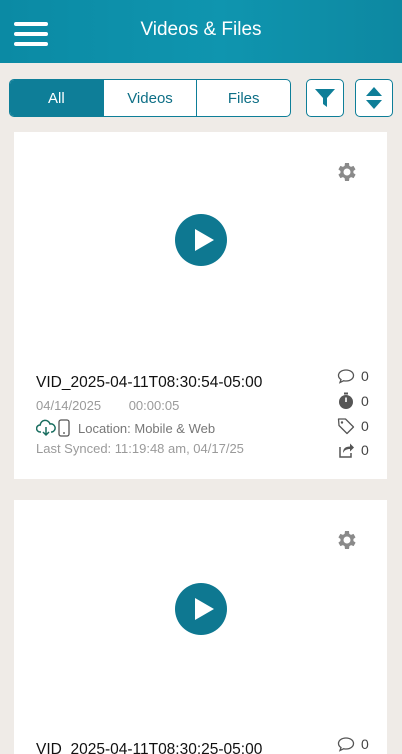 The width and height of the screenshot is (402, 754). I want to click on timer-count: 0, so click(353, 401).